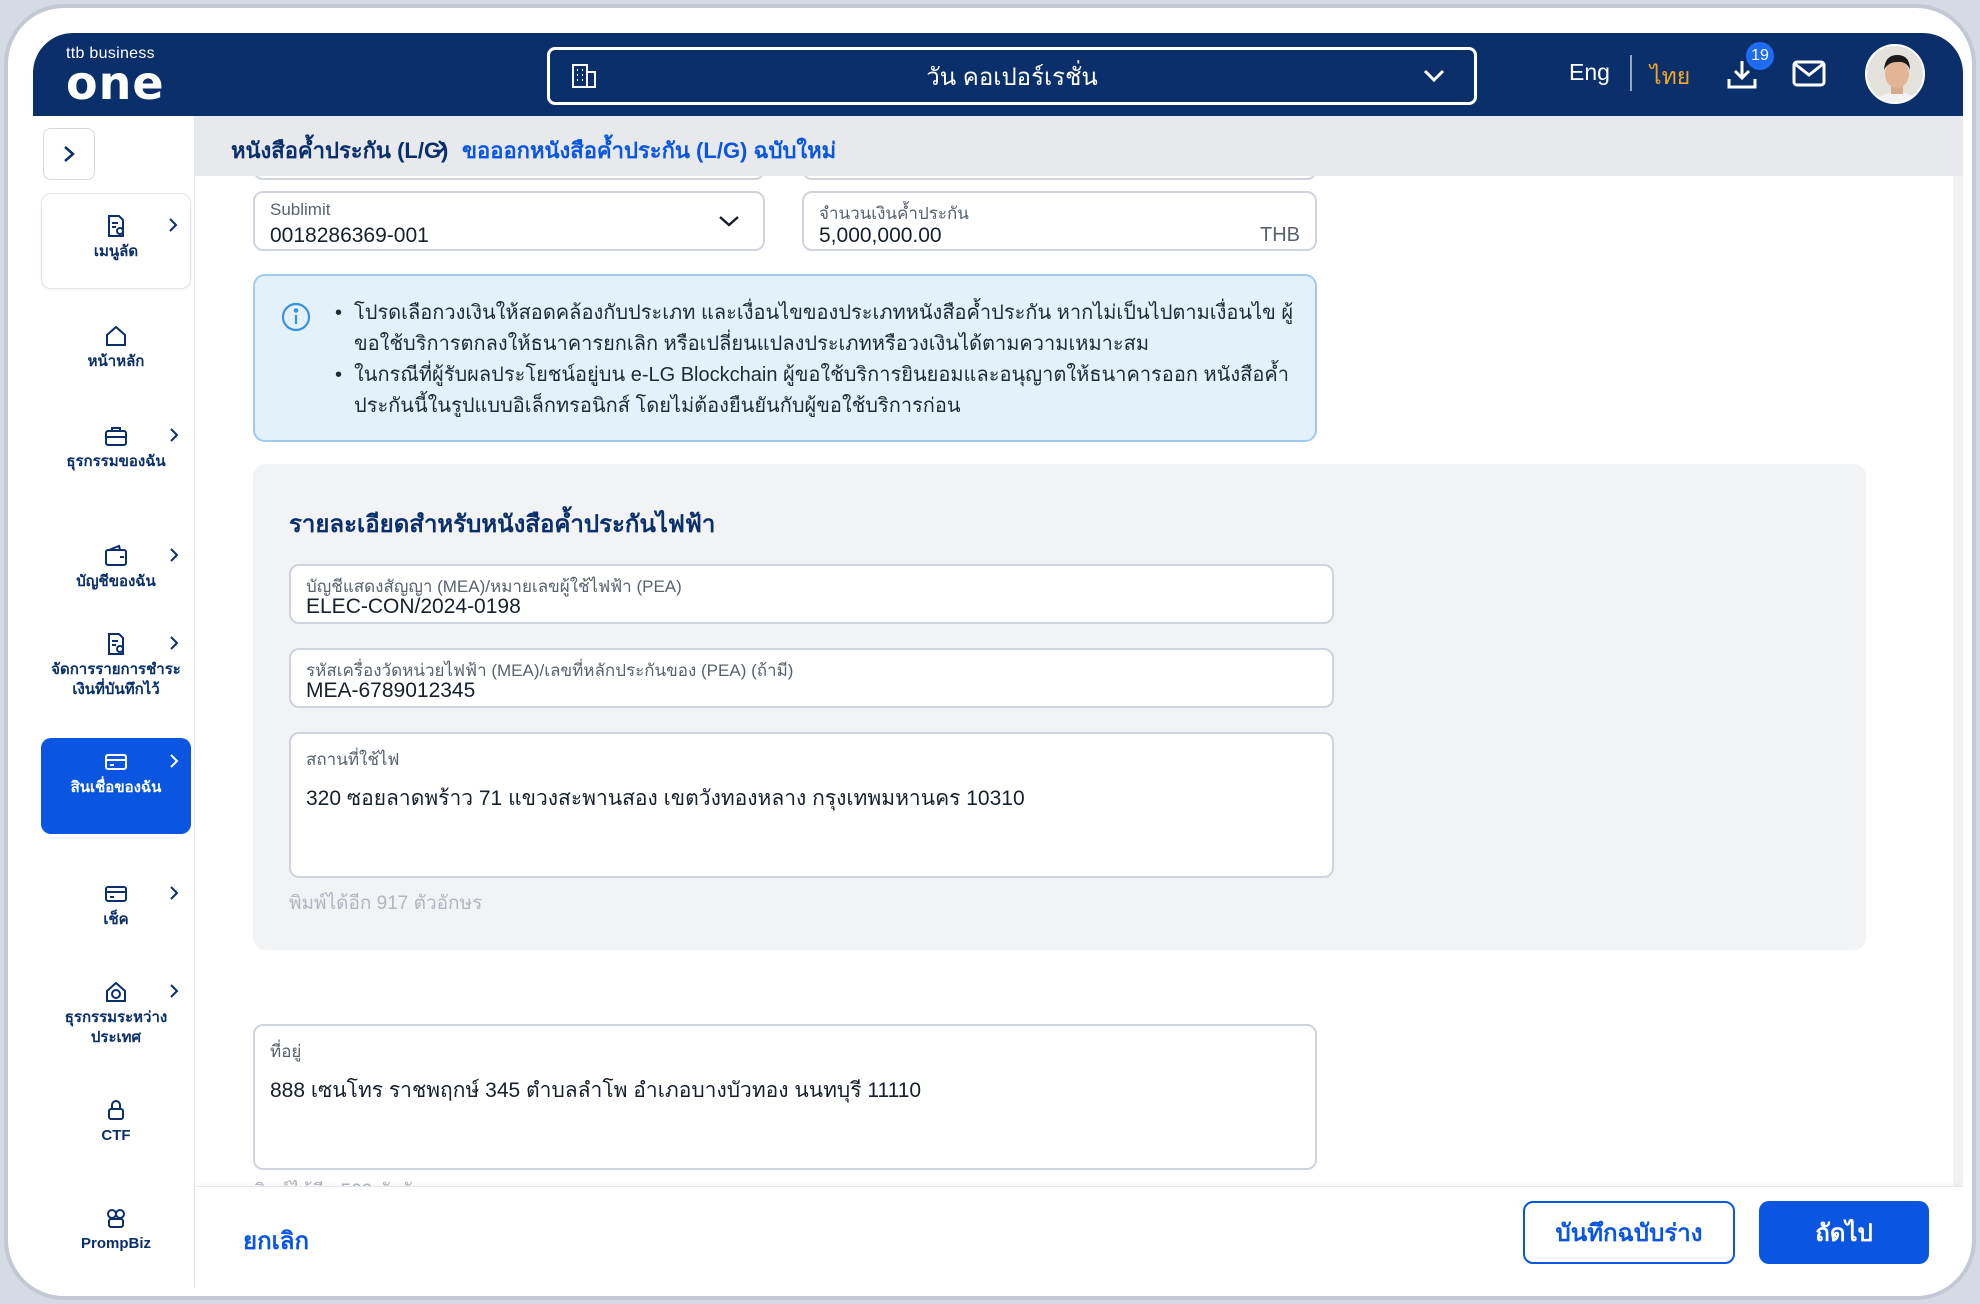 This screenshot has height=1304, width=1980. I want to click on lang-thai: ไทย, so click(1670, 77).